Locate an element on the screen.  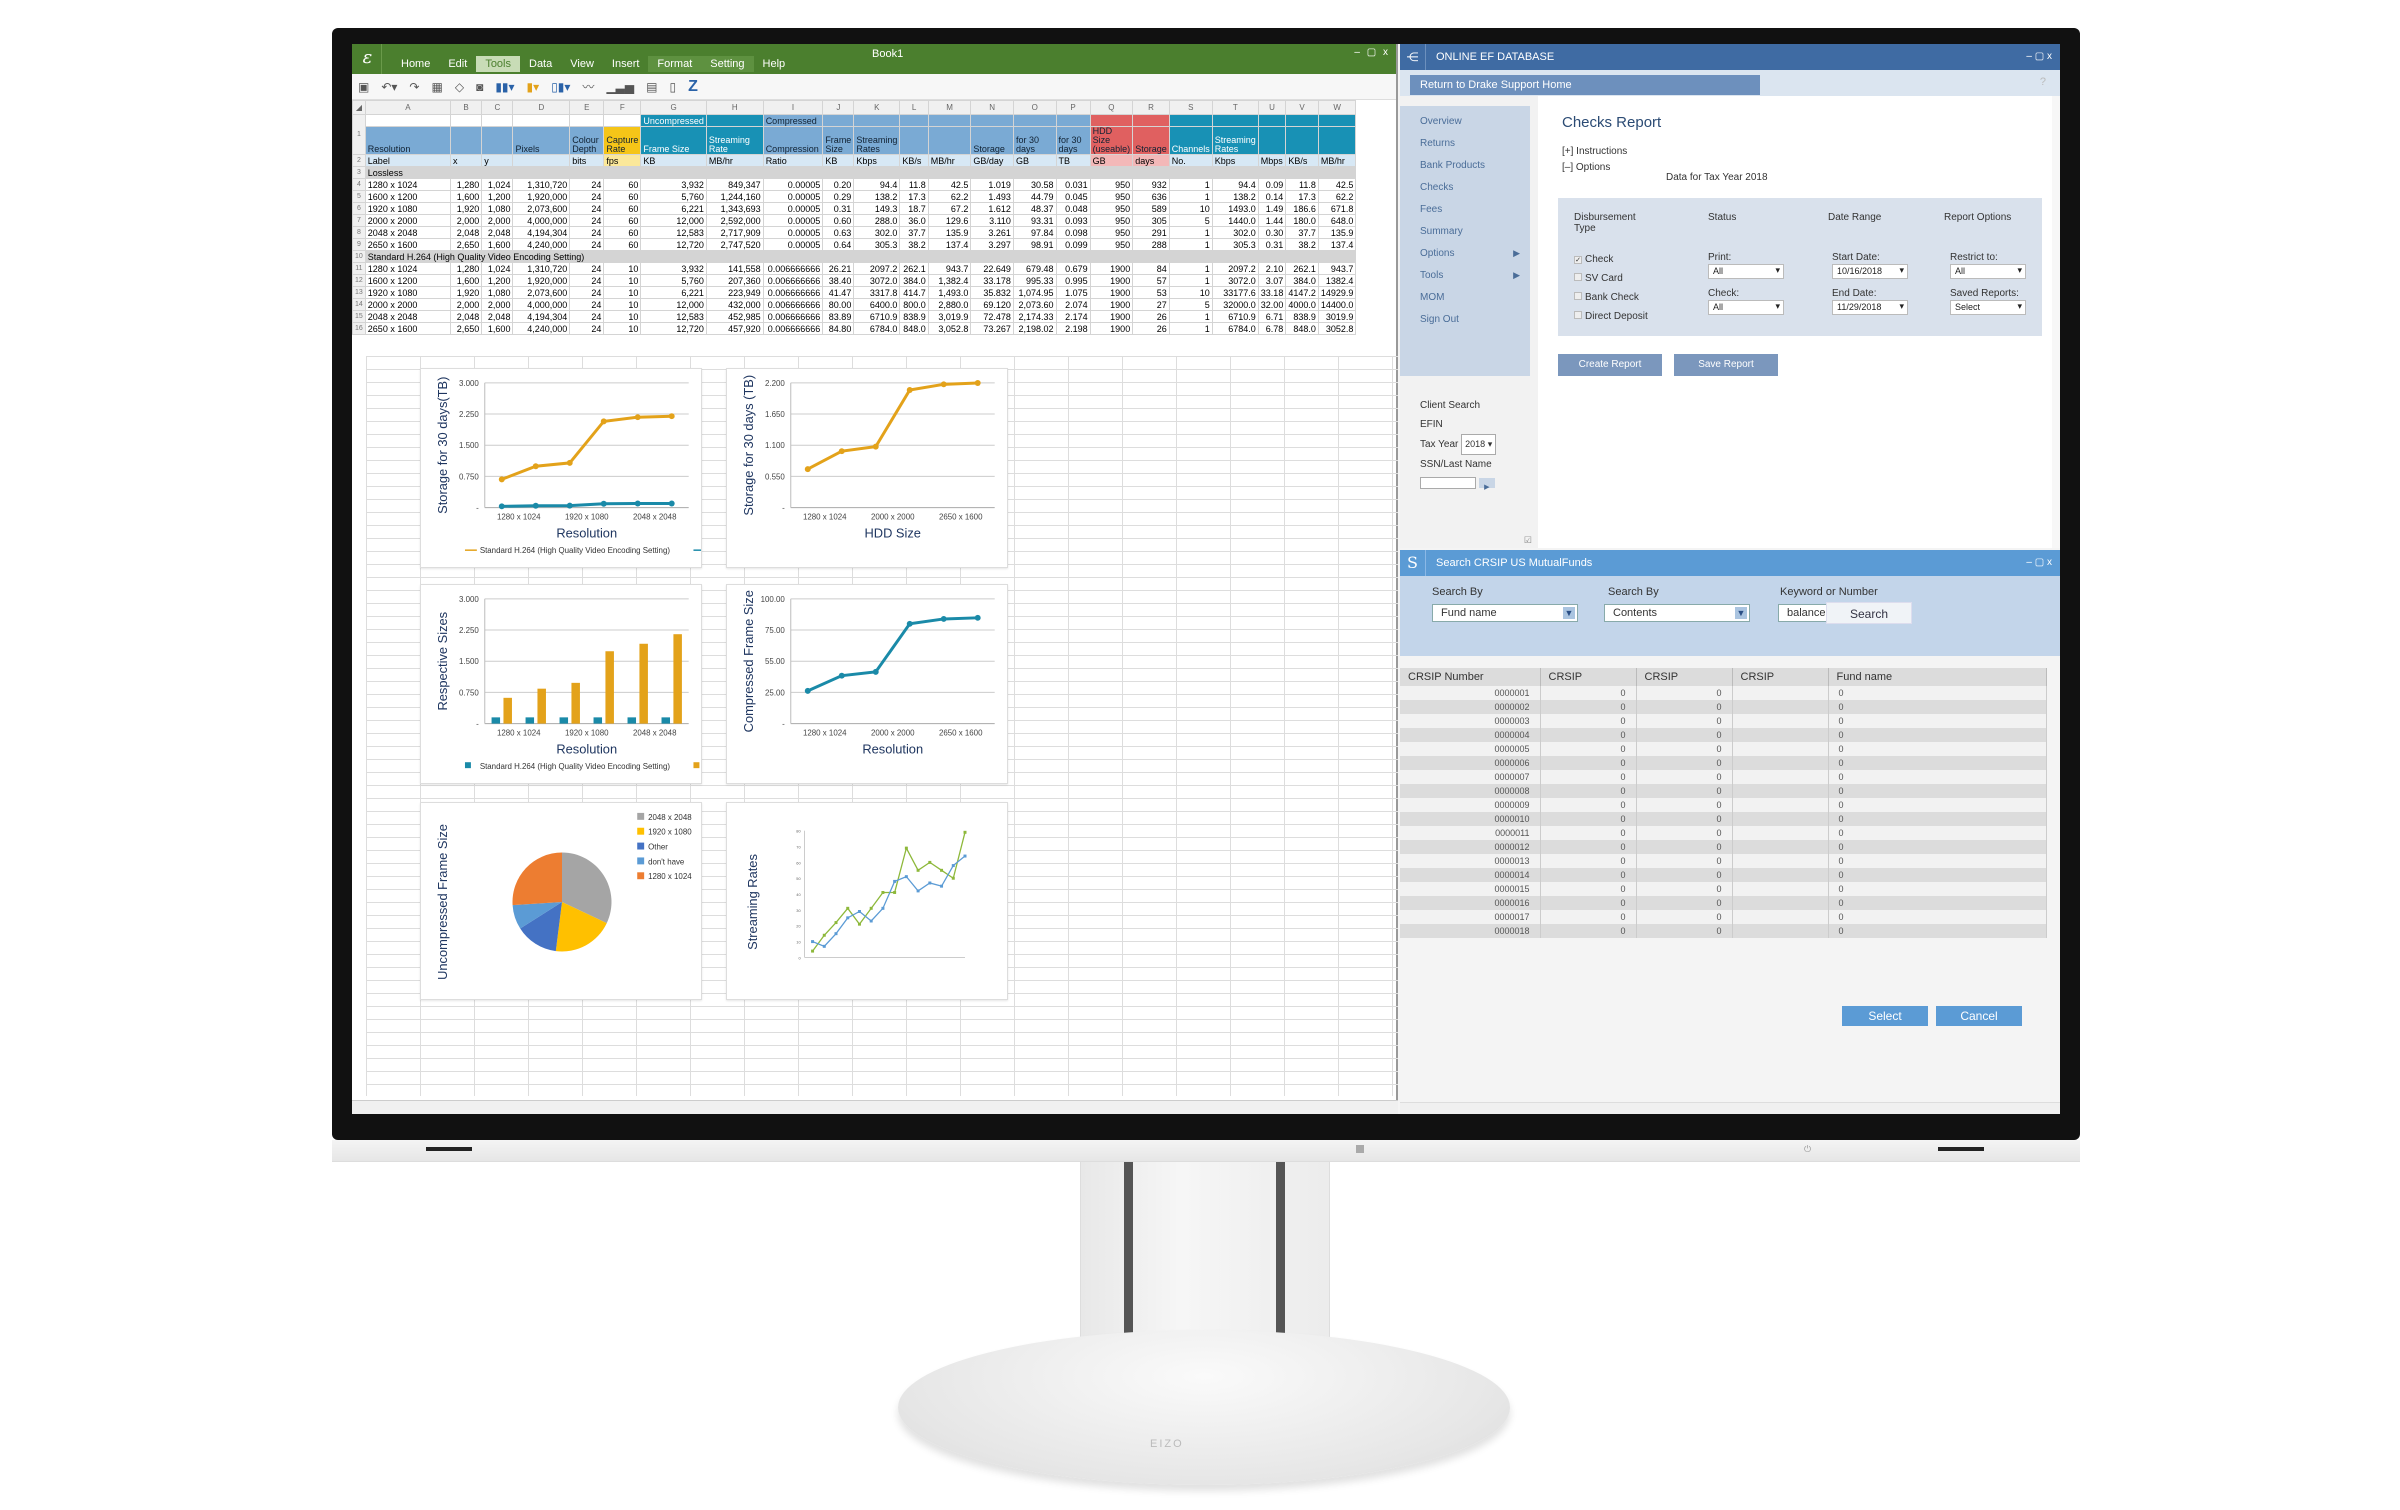
cell: 38.2 is located at coordinates (1302, 244).